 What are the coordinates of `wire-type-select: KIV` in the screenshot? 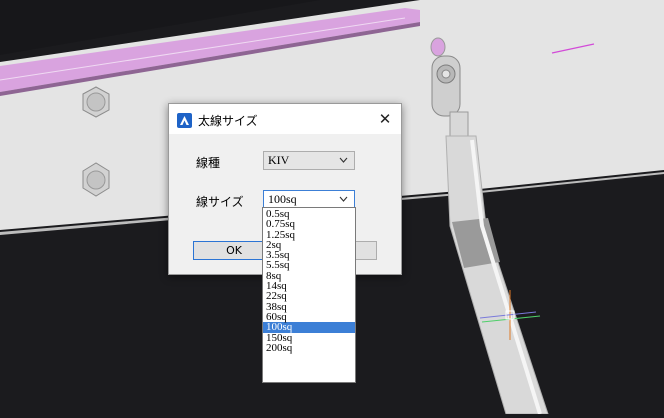 It's located at (309, 160).